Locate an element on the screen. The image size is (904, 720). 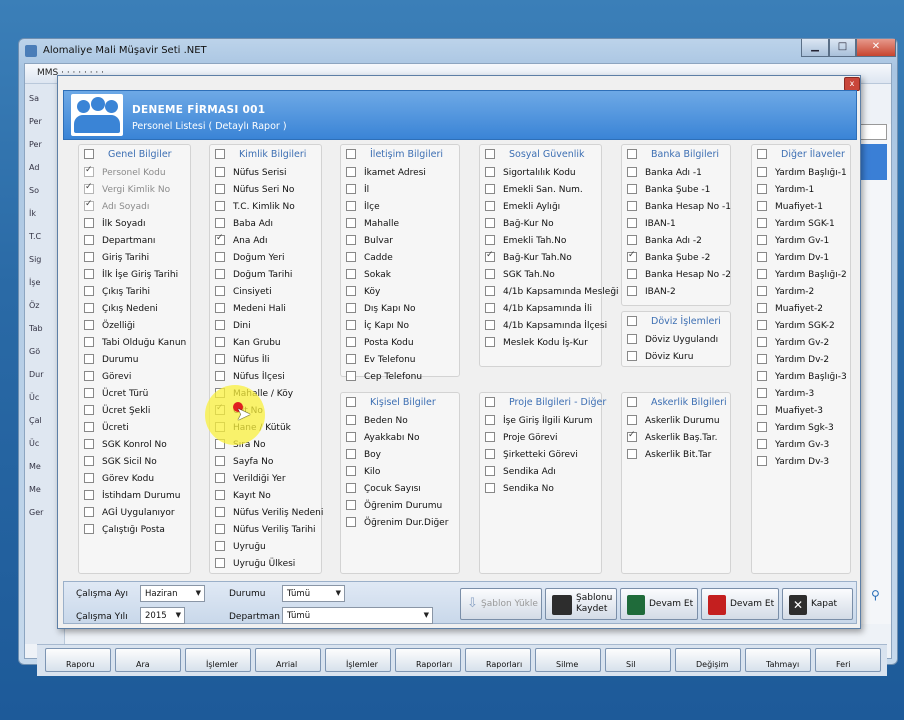
field-checkbox: Öğrenim Dur.Diğer is located at coordinates (397, 524).